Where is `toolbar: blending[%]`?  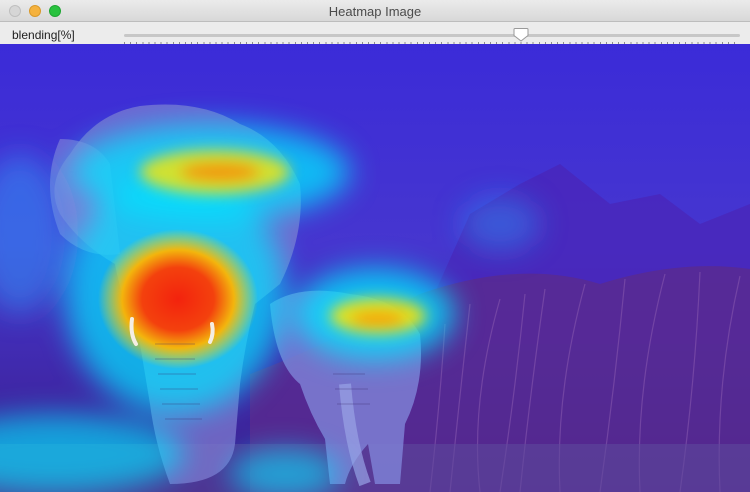
toolbar: blending[%] is located at coordinates (375, 33).